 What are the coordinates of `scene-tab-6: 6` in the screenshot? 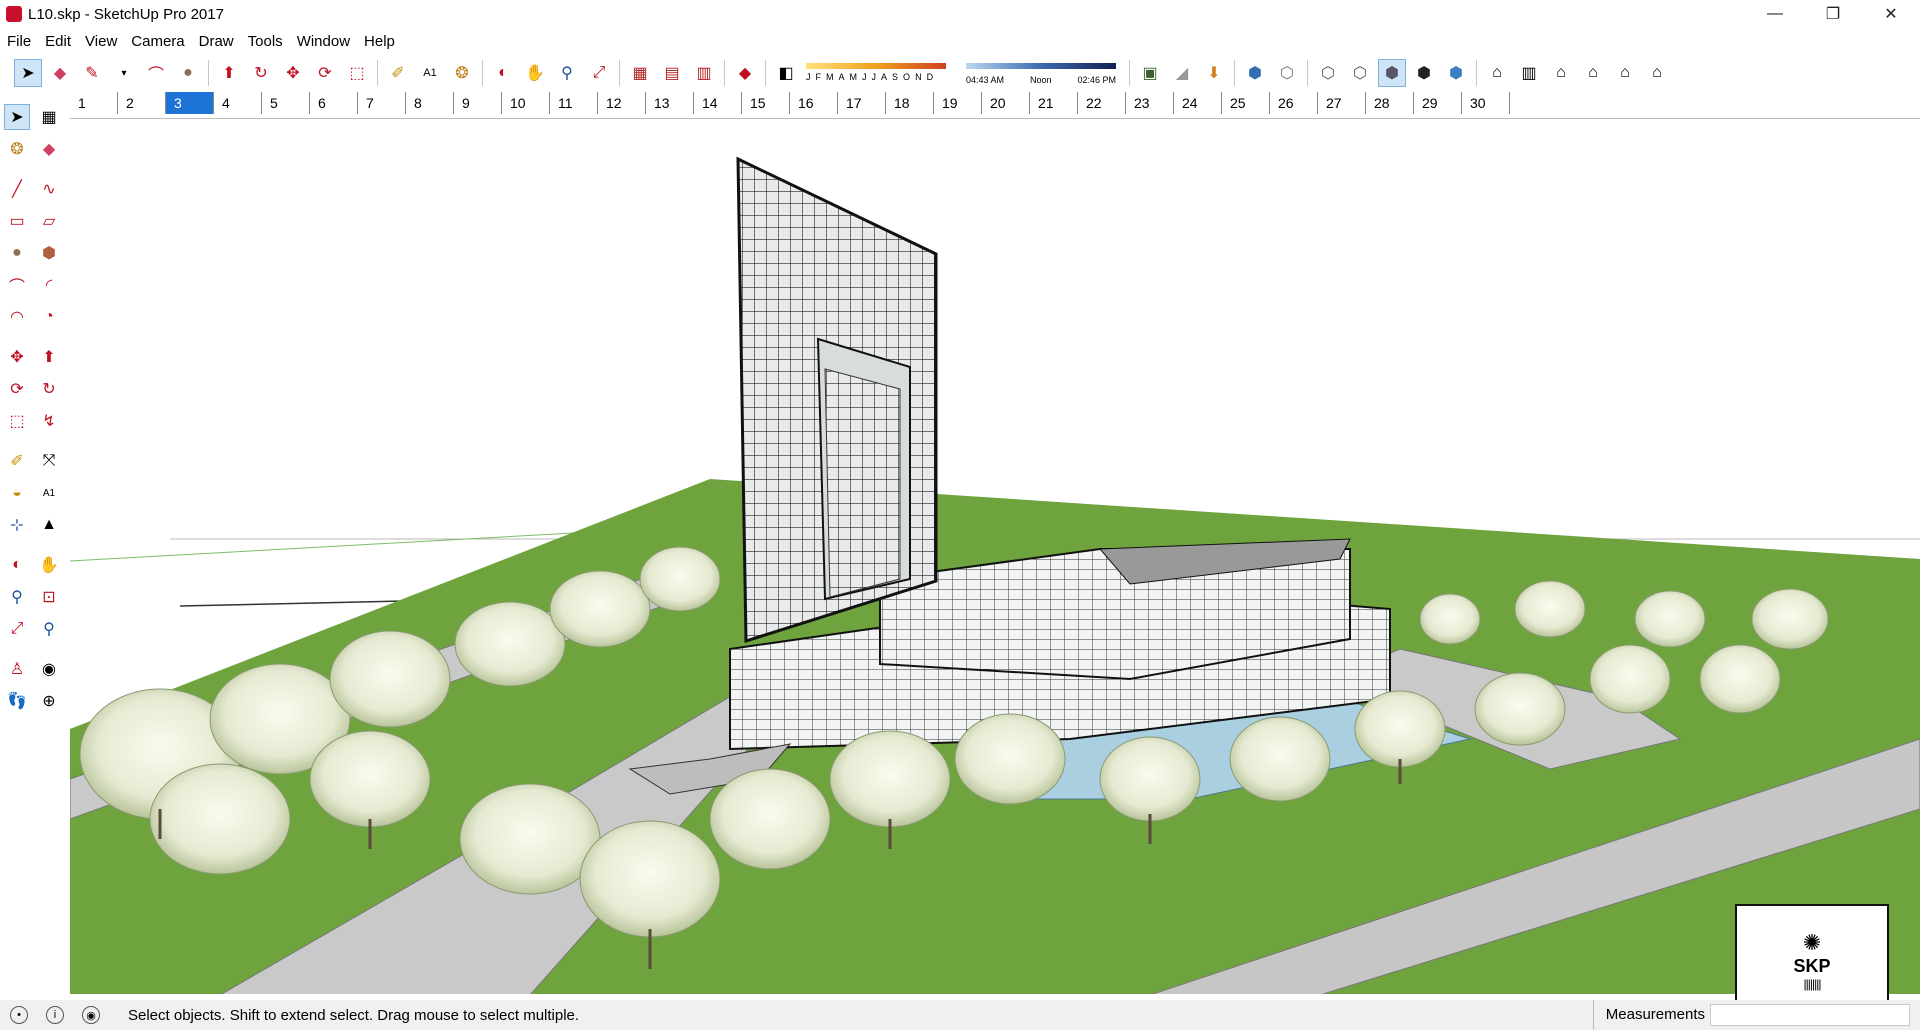 It's located at (334, 103).